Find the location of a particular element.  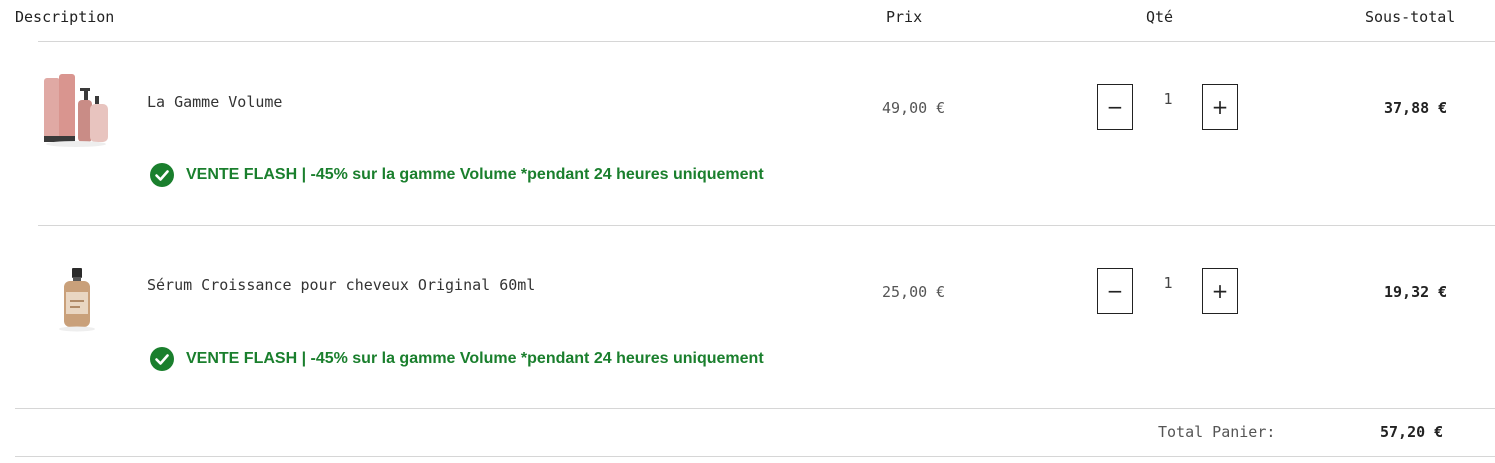

total-divider is located at coordinates (755, 408).